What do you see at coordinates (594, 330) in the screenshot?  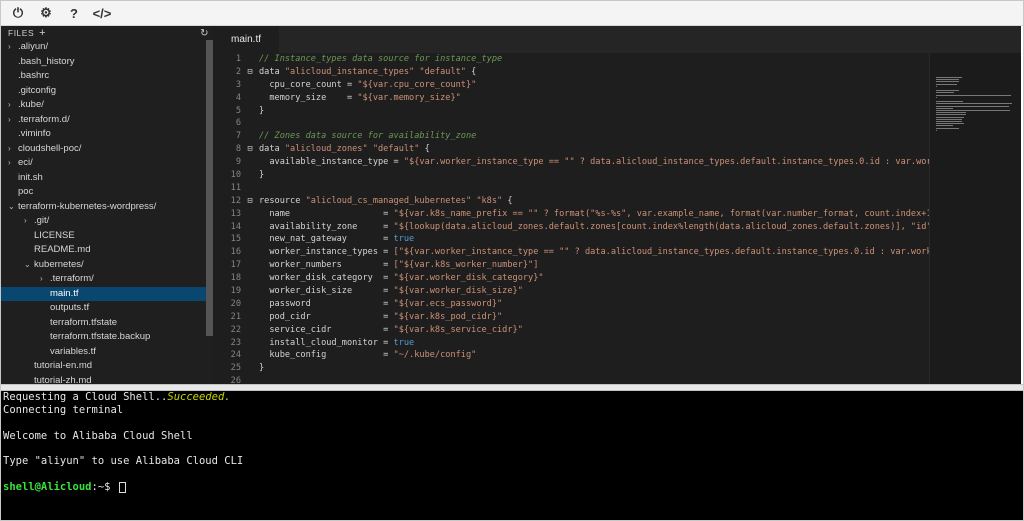 I see `code-line: service_cidr = "${var.k8s_service_cidr}"` at bounding box center [594, 330].